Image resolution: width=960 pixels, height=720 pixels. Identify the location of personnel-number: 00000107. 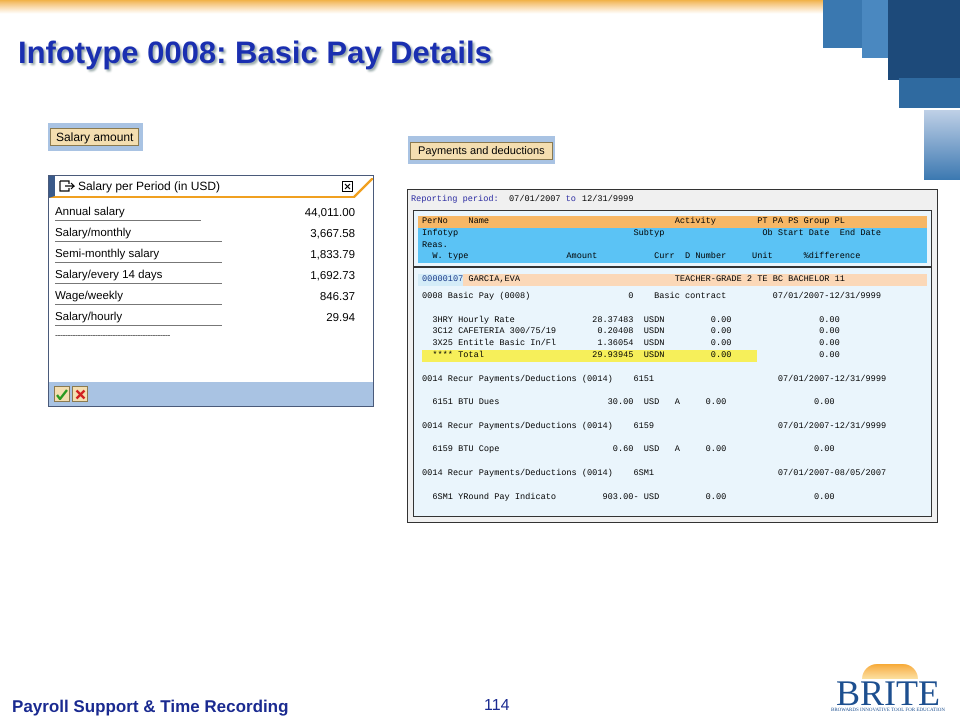
(441, 280).